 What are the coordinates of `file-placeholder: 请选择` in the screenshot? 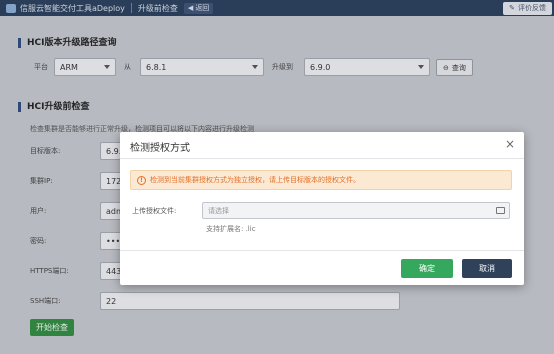 It's located at (218, 210).